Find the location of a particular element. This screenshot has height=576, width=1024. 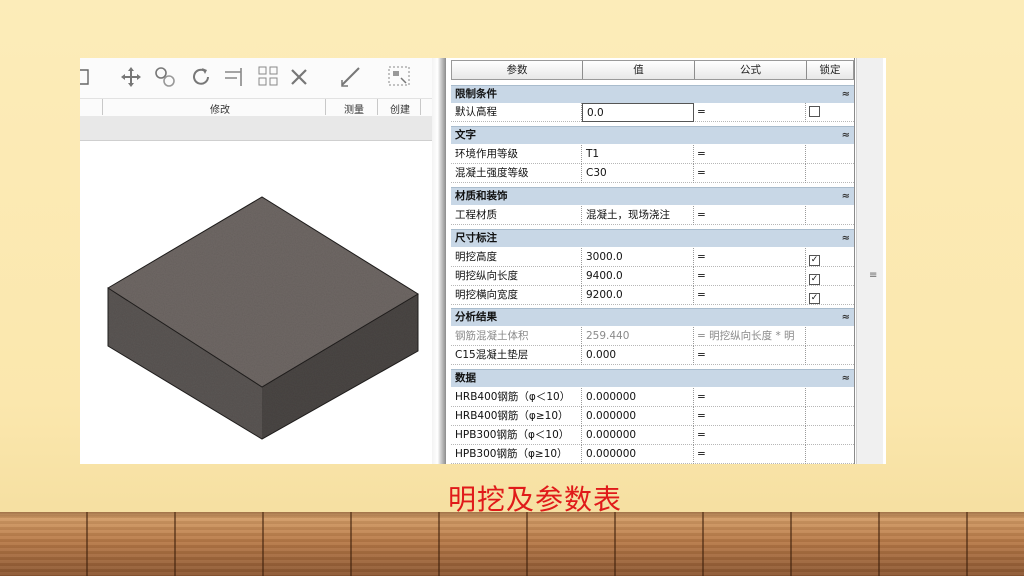

table-row: C15混凝土垫层 0.000 = is located at coordinates (652, 355).